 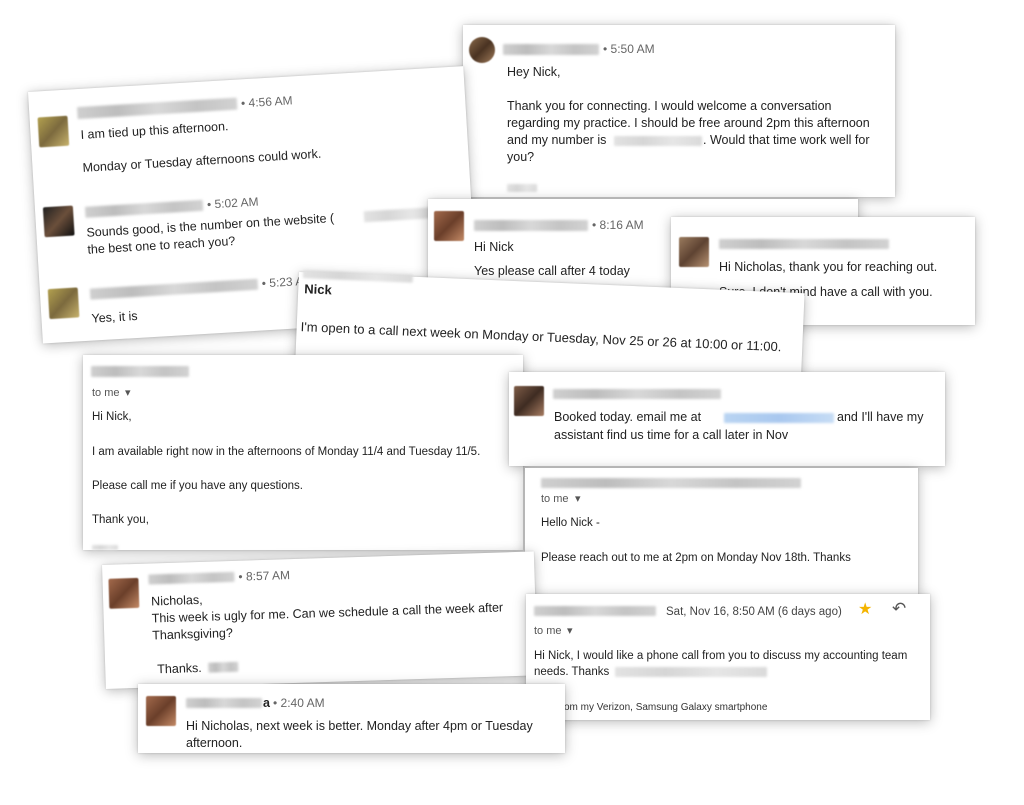 What do you see at coordinates (570, 523) in the screenshot?
I see `email-line: Hello Nick -` at bounding box center [570, 523].